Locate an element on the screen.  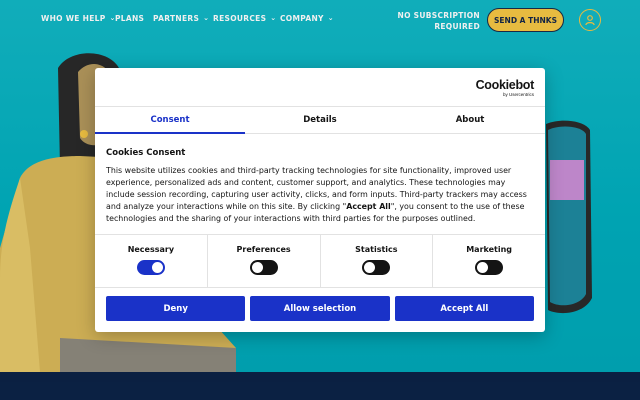
cookiebot-logo: Cookiebot by Usercentrics is located at coordinates (505, 88).